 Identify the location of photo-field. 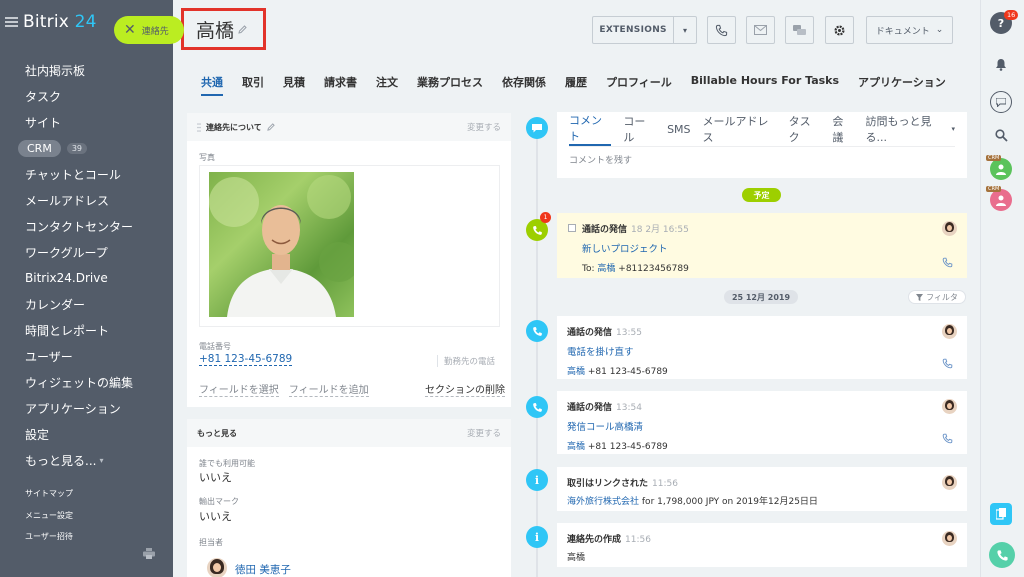
(349, 246).